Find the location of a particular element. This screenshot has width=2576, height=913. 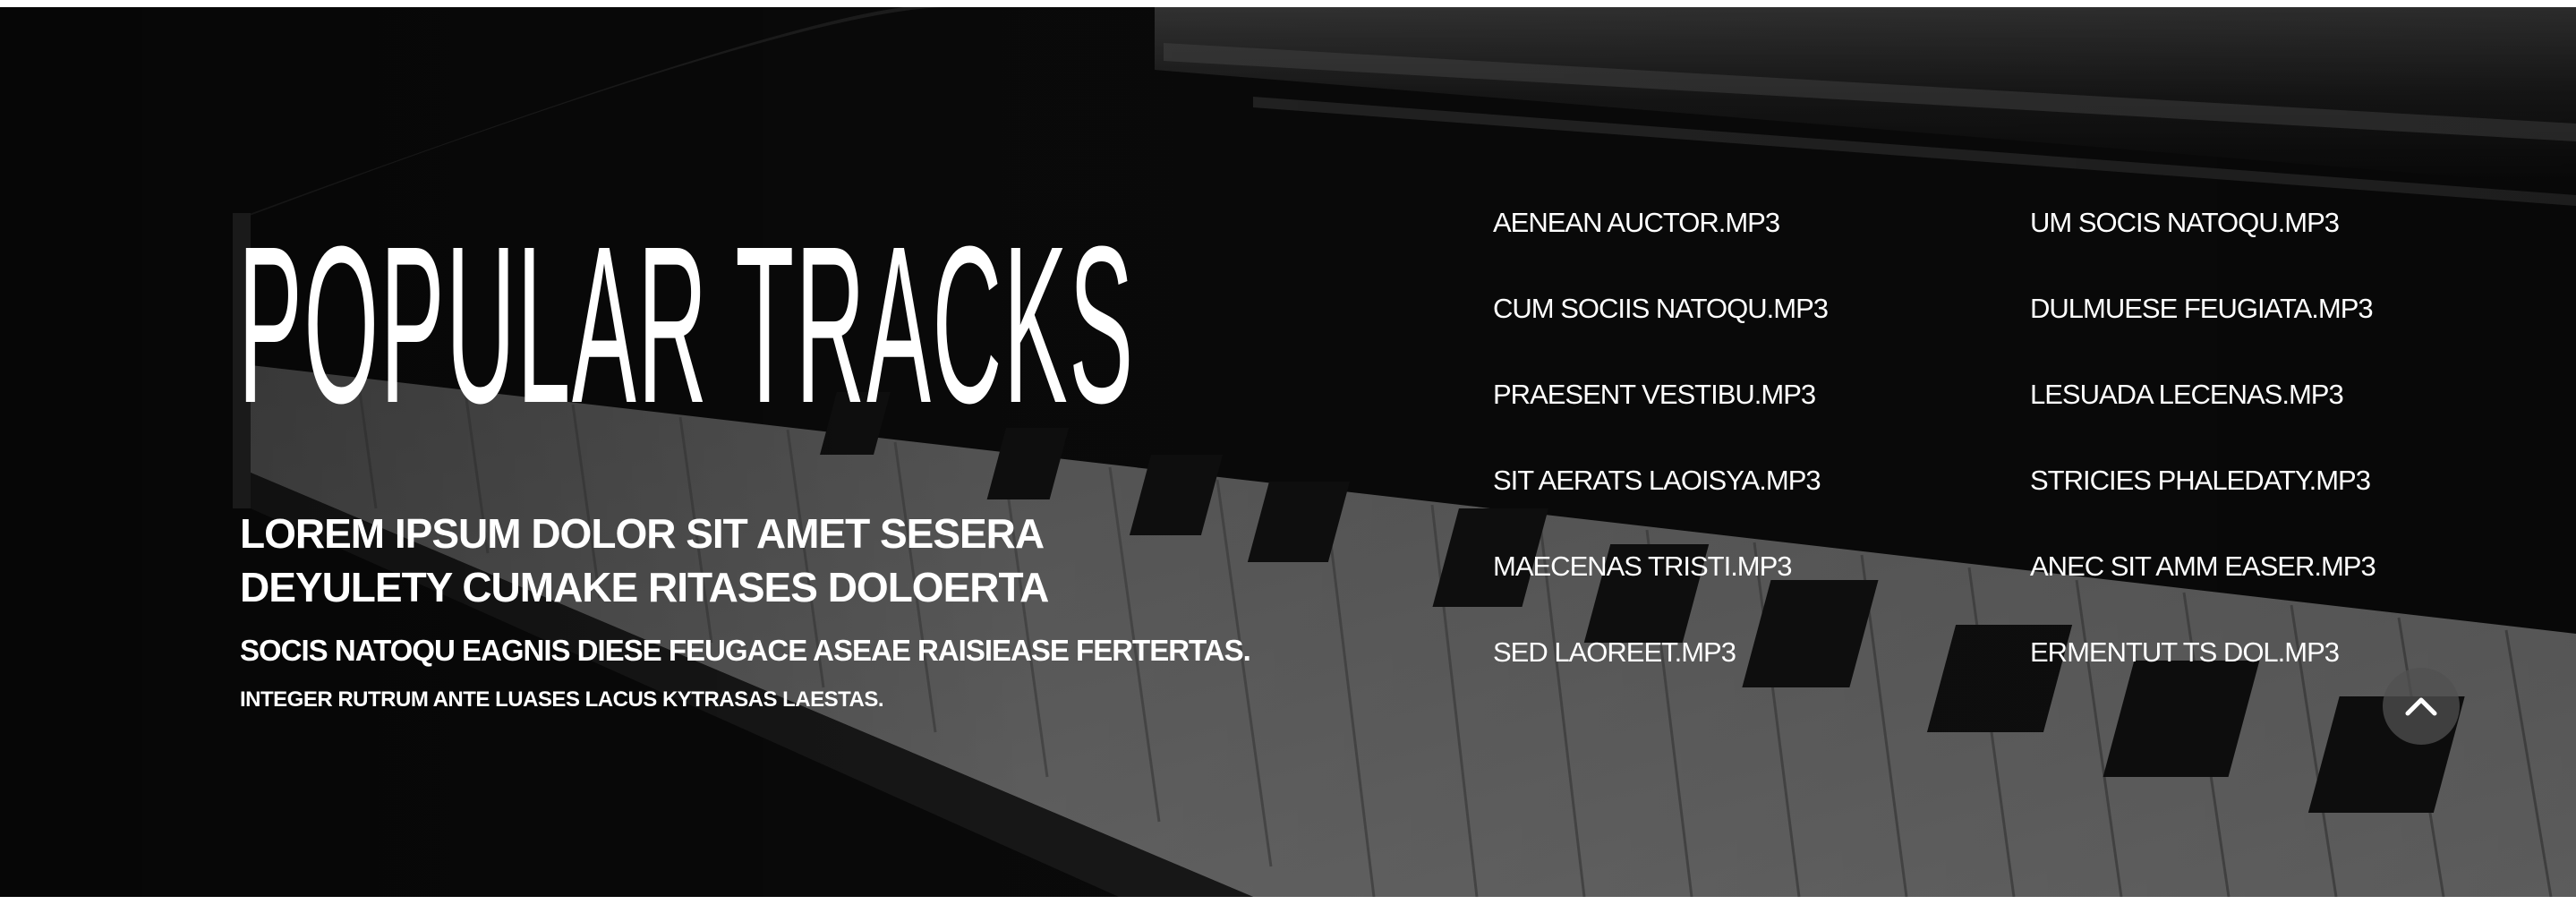

track-link: STRICIES PHALEDATY.MP3 is located at coordinates (2200, 501).